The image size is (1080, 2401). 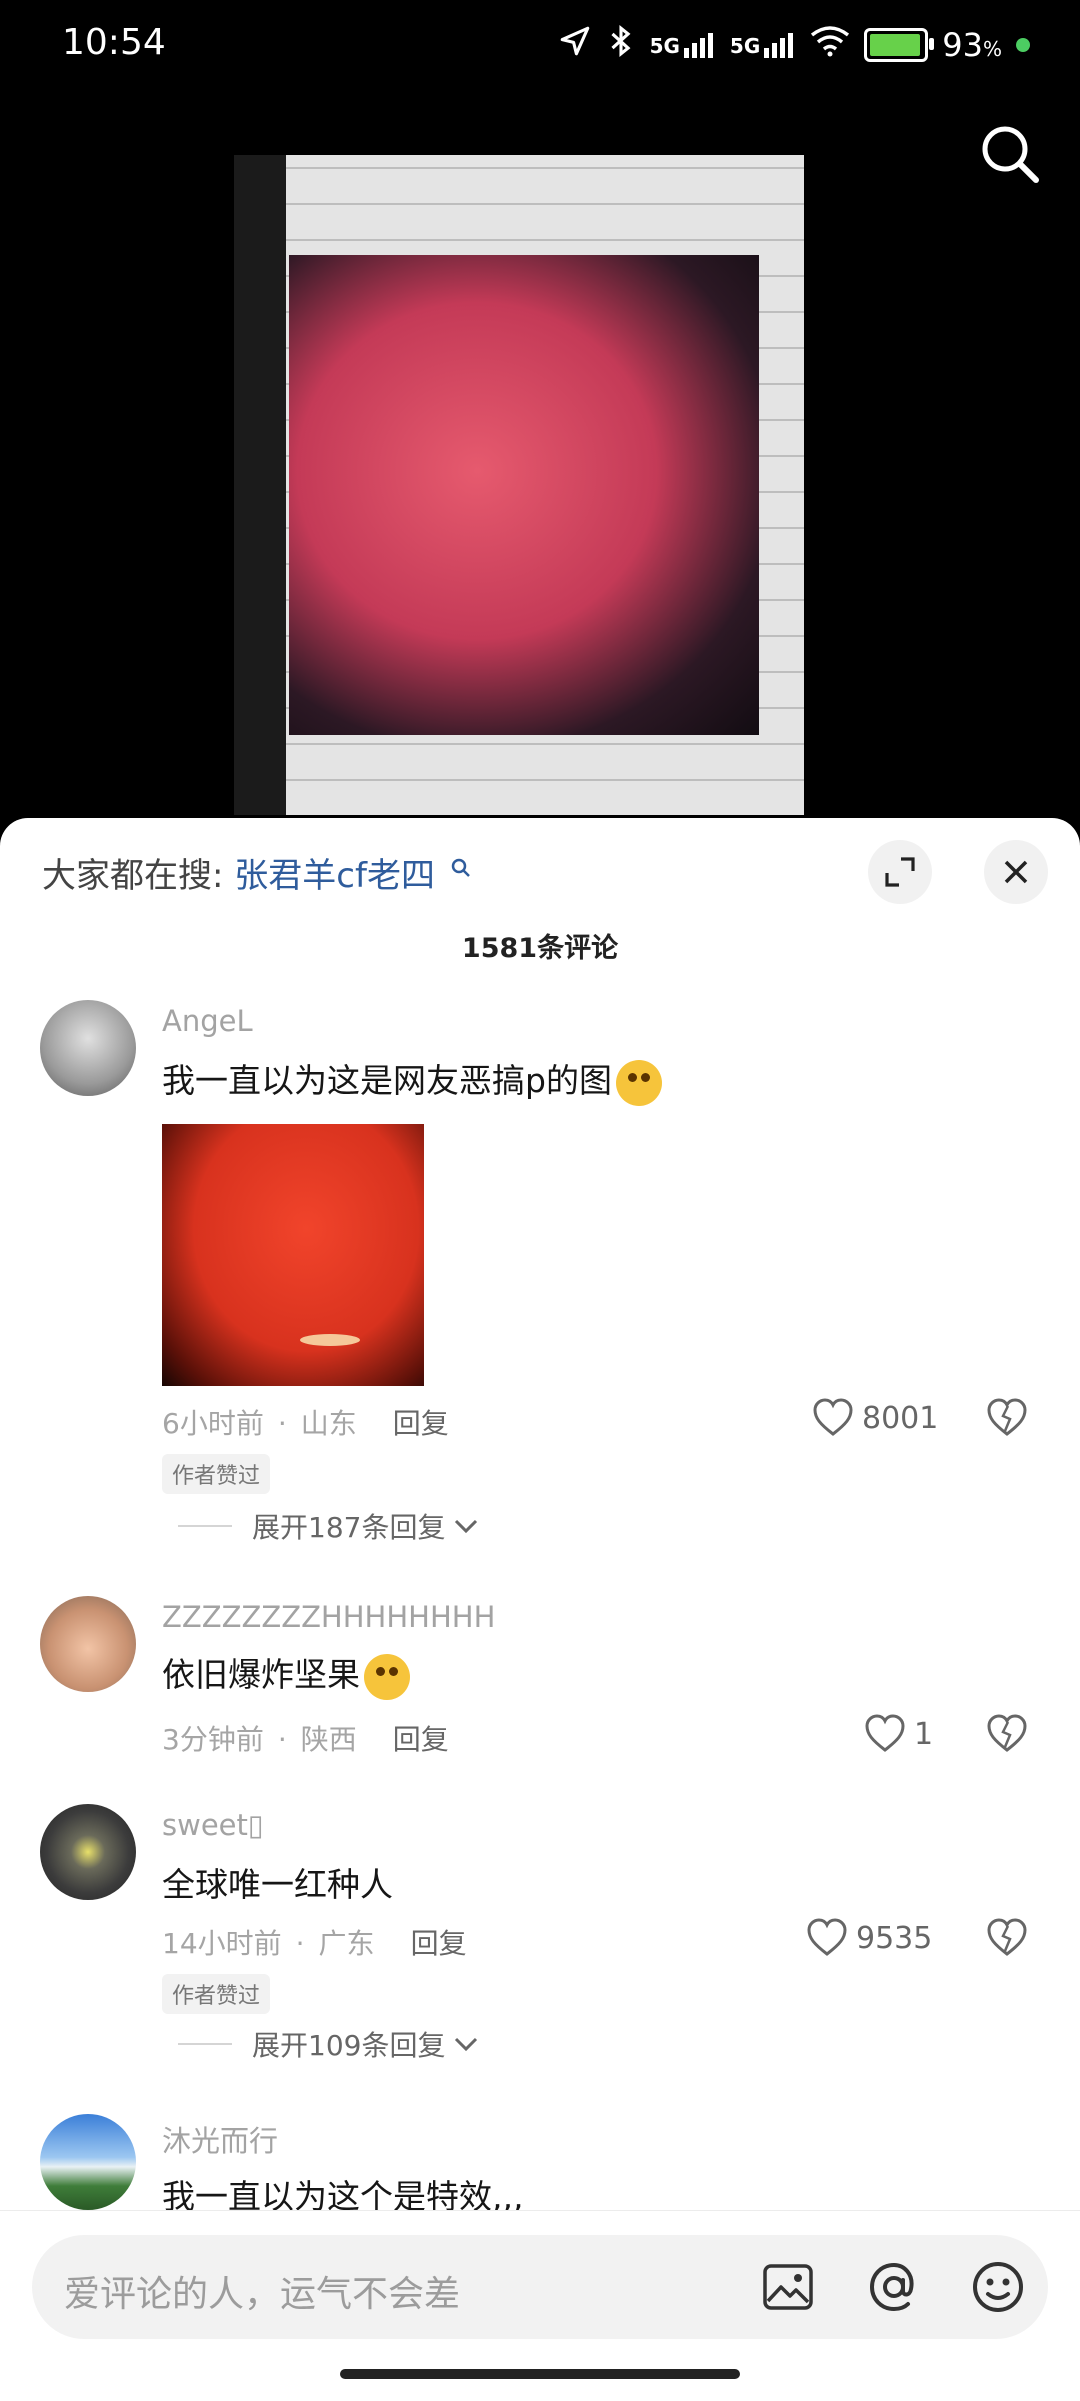 What do you see at coordinates (830, 45) in the screenshot?
I see `wifi-icon` at bounding box center [830, 45].